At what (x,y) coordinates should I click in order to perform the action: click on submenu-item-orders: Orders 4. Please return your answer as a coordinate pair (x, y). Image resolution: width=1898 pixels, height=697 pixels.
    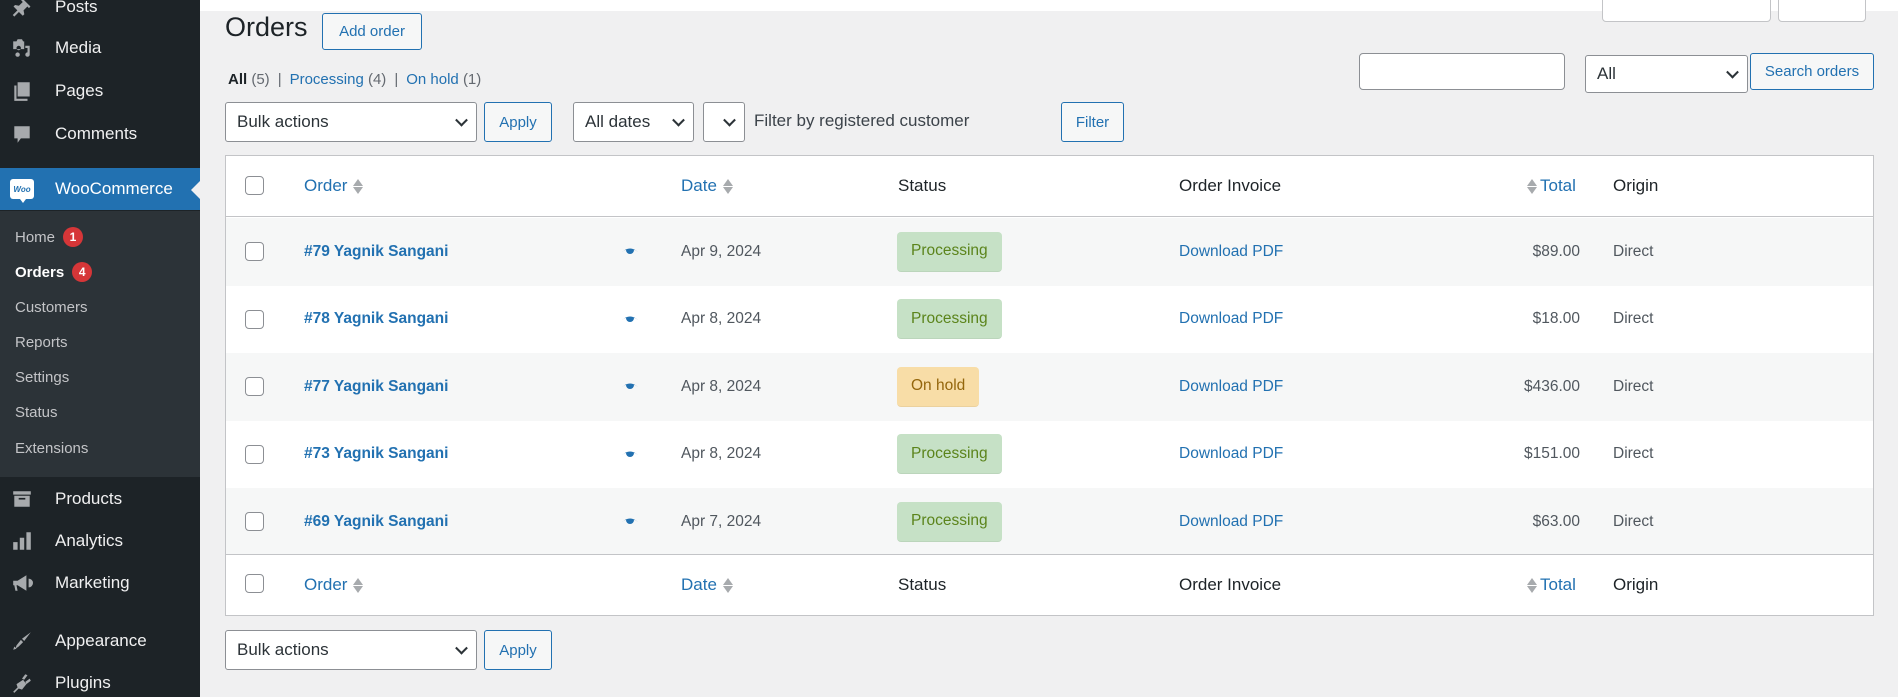
    Looking at the image, I should click on (54, 272).